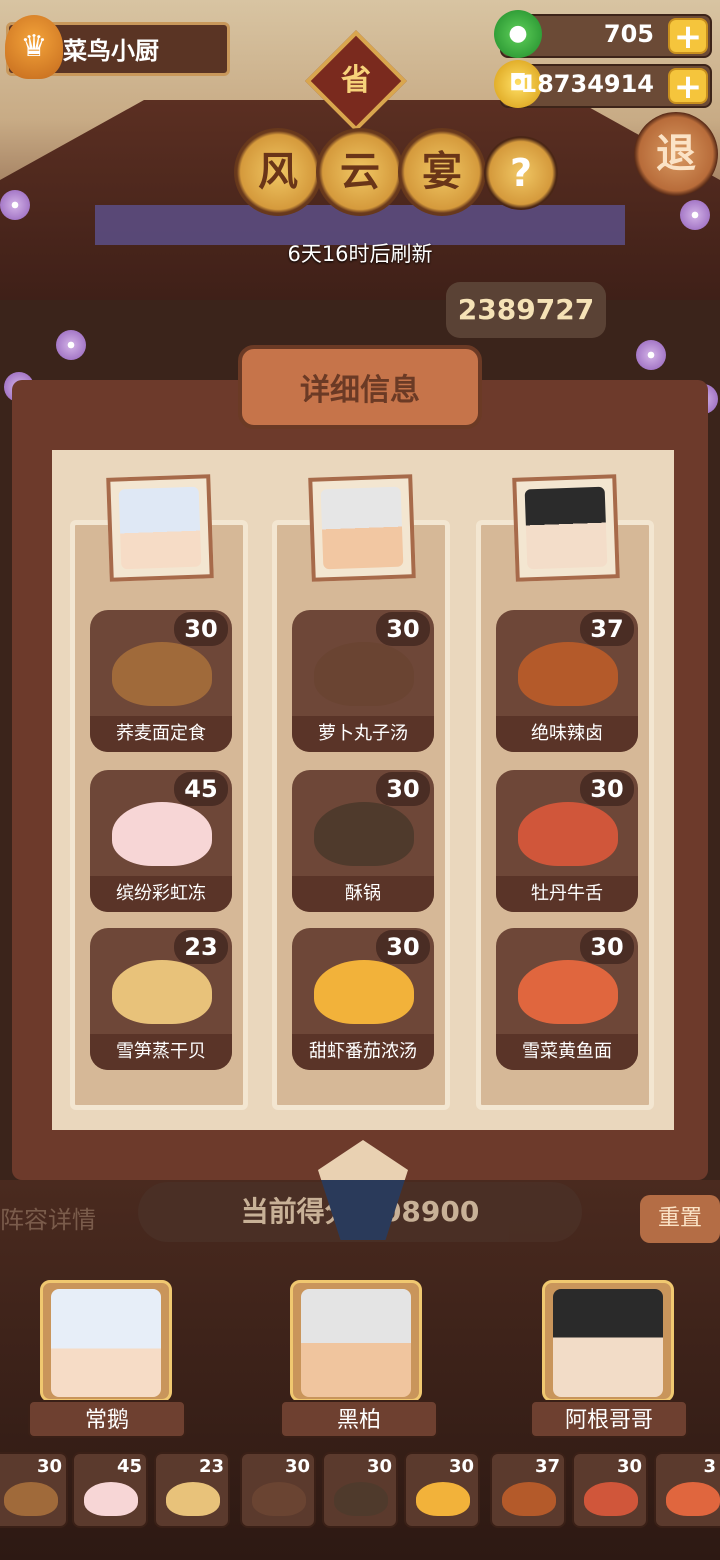 Image resolution: width=720 pixels, height=1560 pixels. I want to click on character-card-changer, so click(106, 1341).